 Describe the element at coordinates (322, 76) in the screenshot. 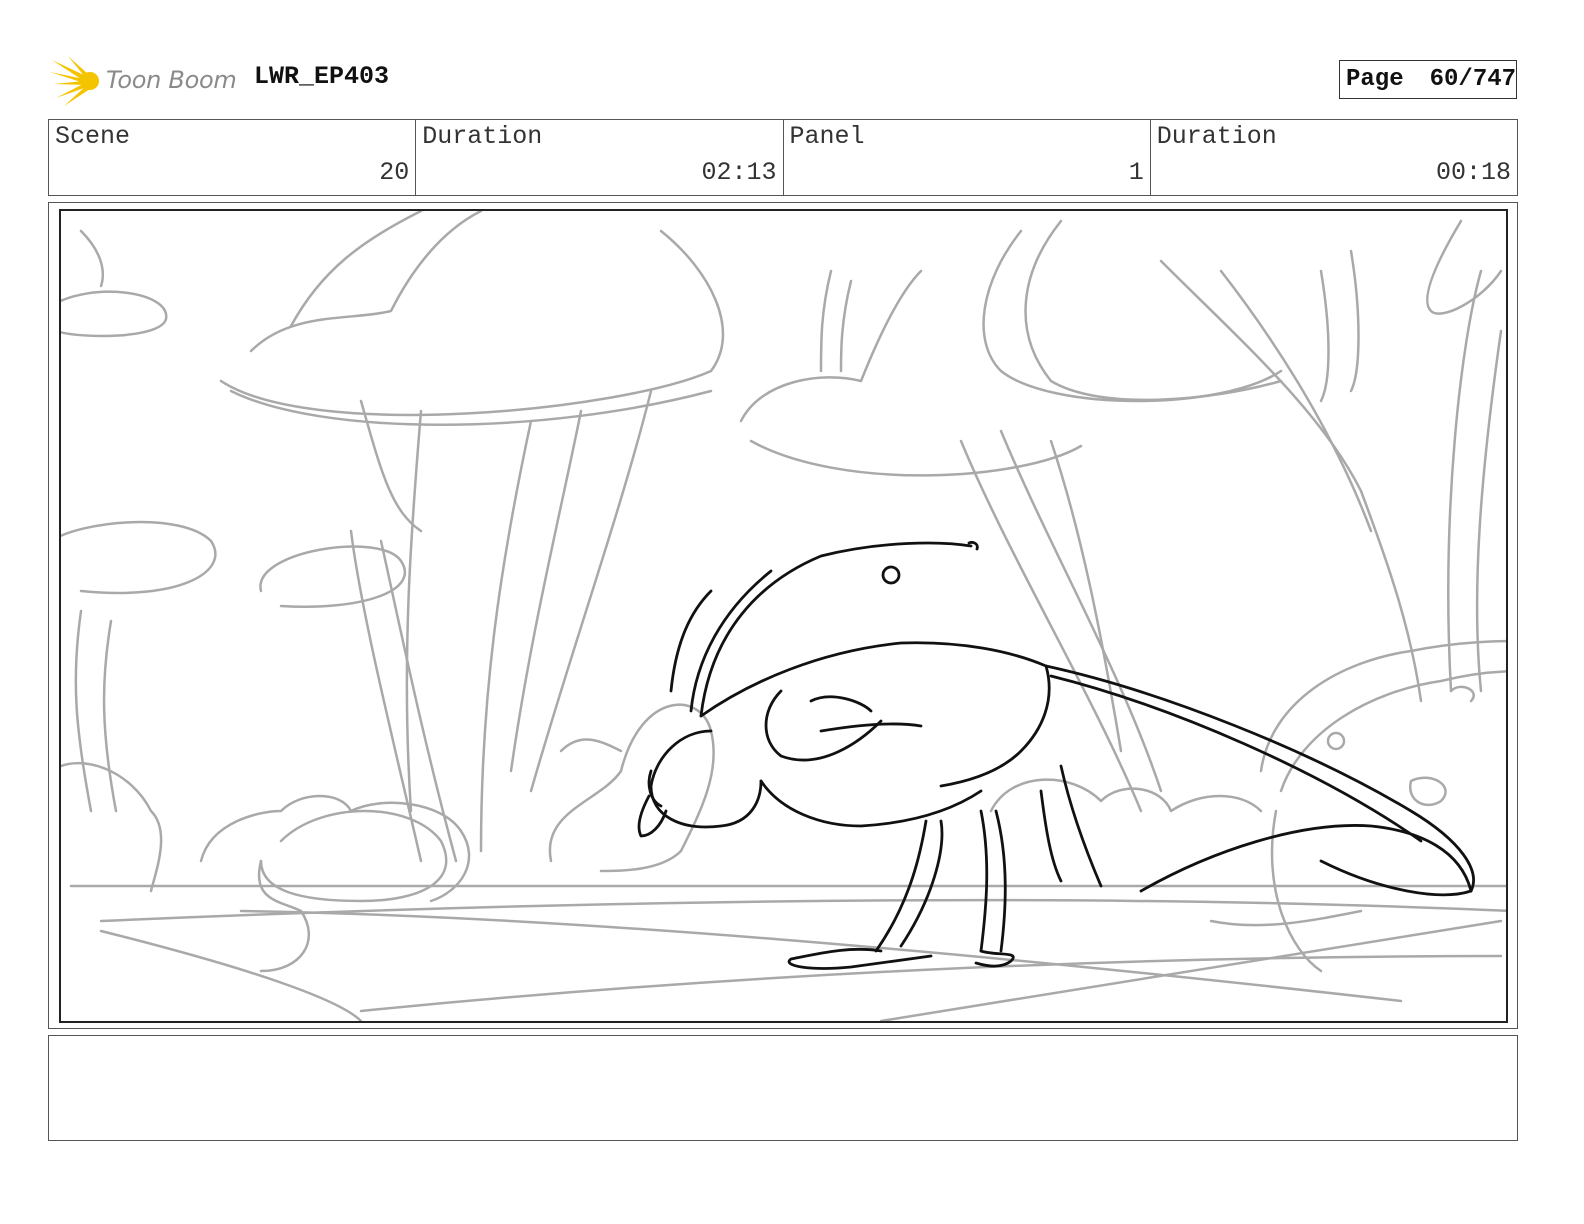

I see `project-title: LWR_EP403` at that location.